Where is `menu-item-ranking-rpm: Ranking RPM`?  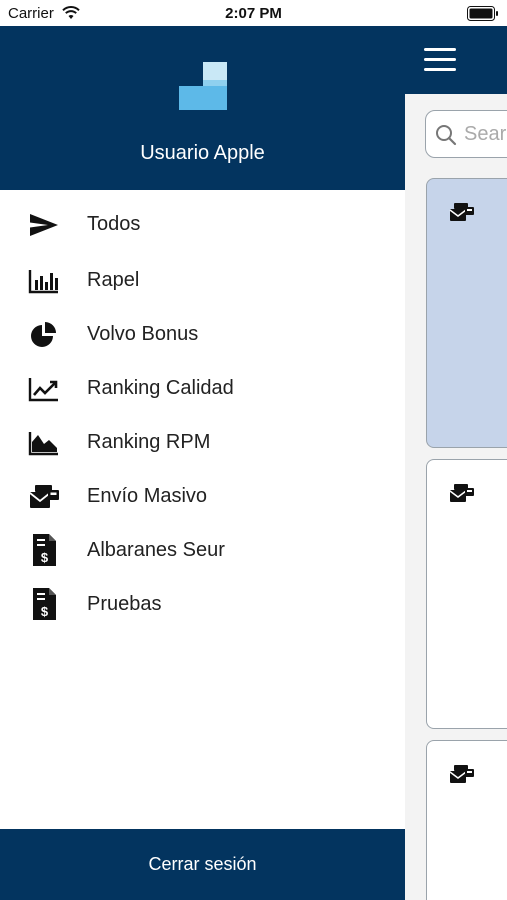 menu-item-ranking-rpm: Ranking RPM is located at coordinates (202, 443).